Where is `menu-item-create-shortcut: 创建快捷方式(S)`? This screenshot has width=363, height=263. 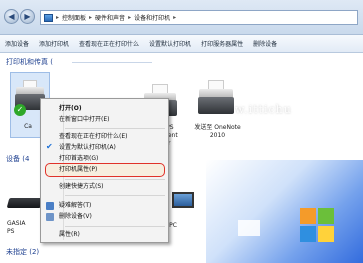
menu-item-create-shortcut: 创建快捷方式(S) is located at coordinates (81, 187).